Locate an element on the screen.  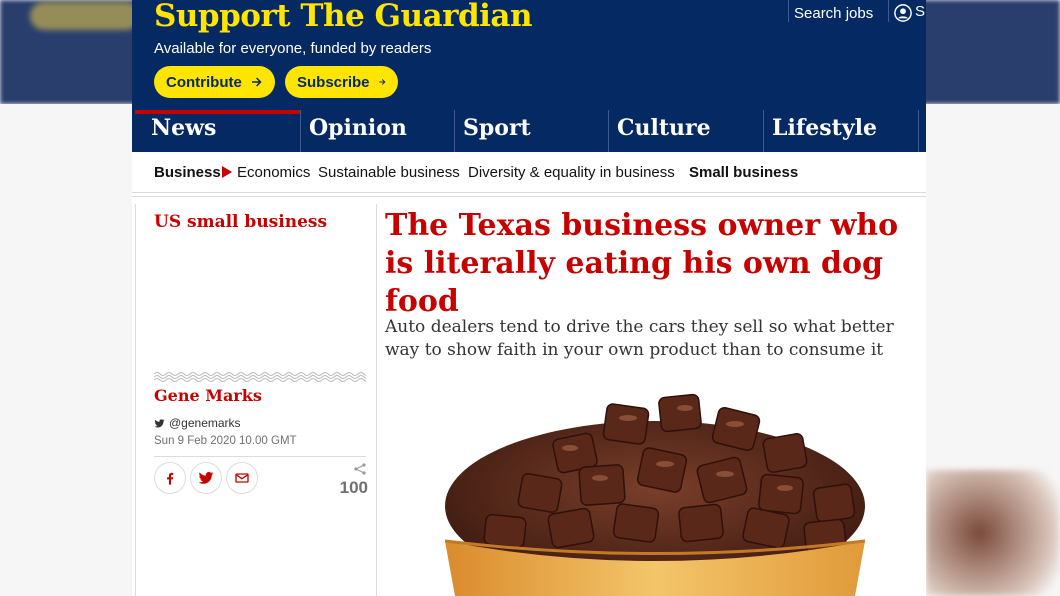
email-icon is located at coordinates (242, 478).